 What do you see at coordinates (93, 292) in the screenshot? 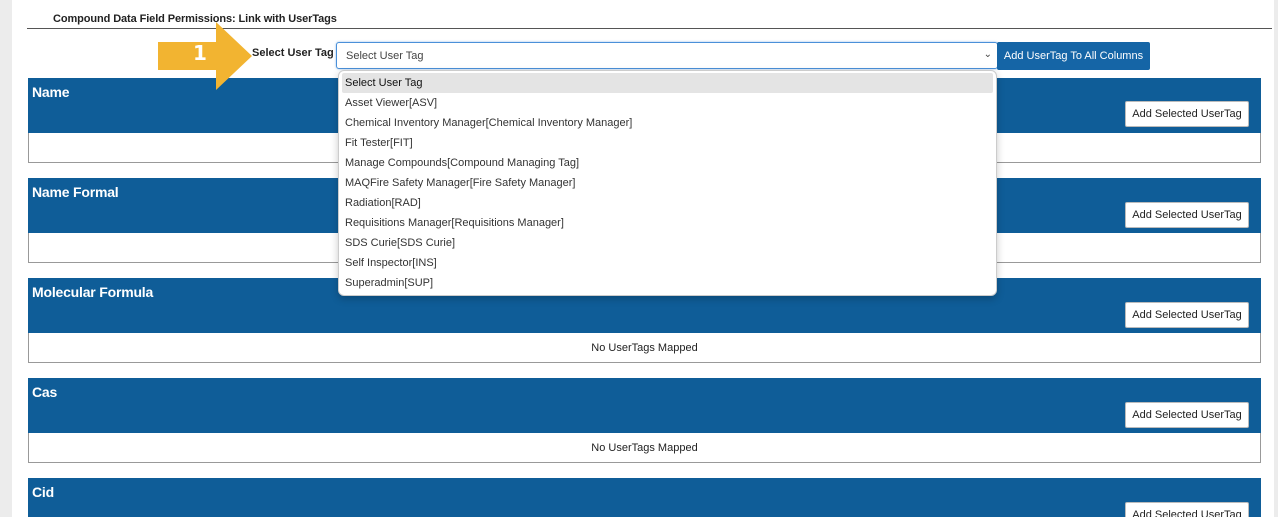
I see `section-title: Molecular Formula` at bounding box center [93, 292].